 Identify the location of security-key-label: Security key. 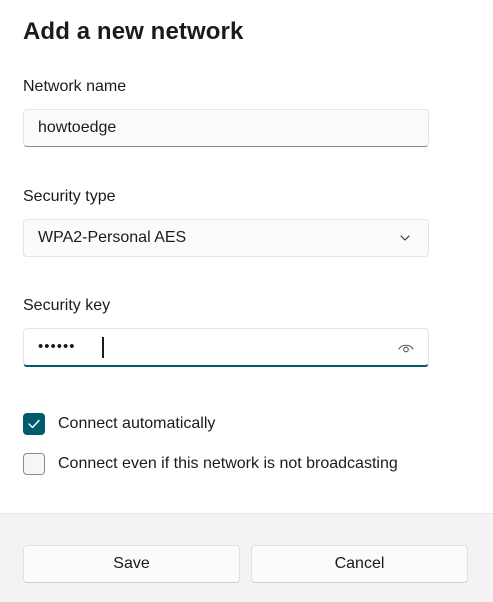
(67, 305).